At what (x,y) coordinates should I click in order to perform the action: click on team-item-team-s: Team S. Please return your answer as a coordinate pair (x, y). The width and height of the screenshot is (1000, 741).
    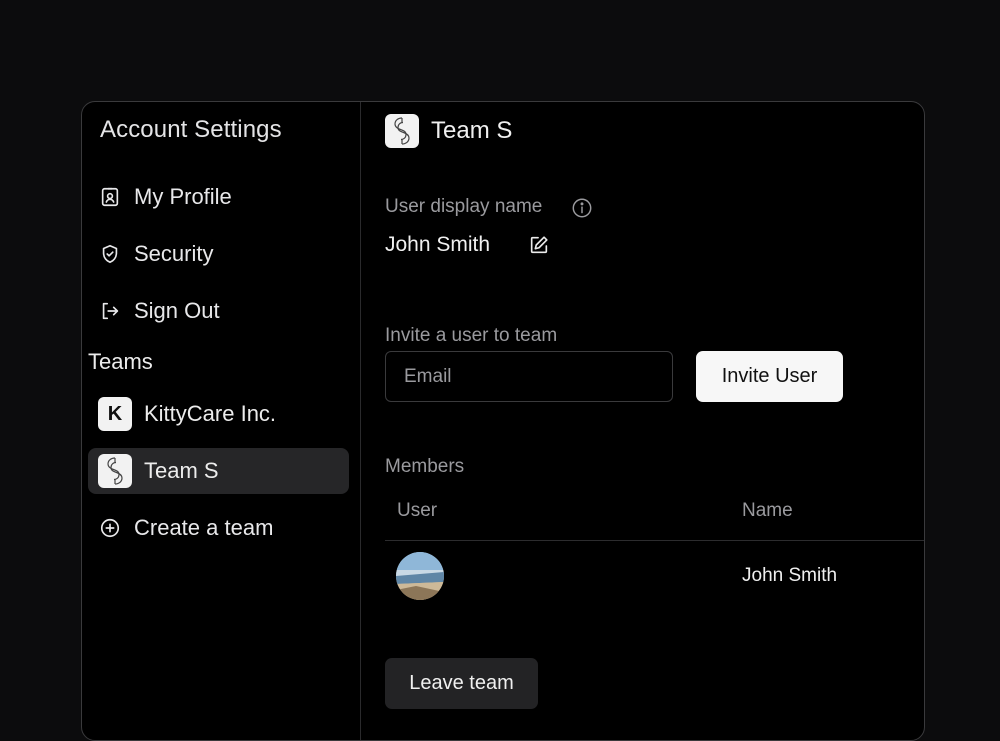
    Looking at the image, I should click on (218, 471).